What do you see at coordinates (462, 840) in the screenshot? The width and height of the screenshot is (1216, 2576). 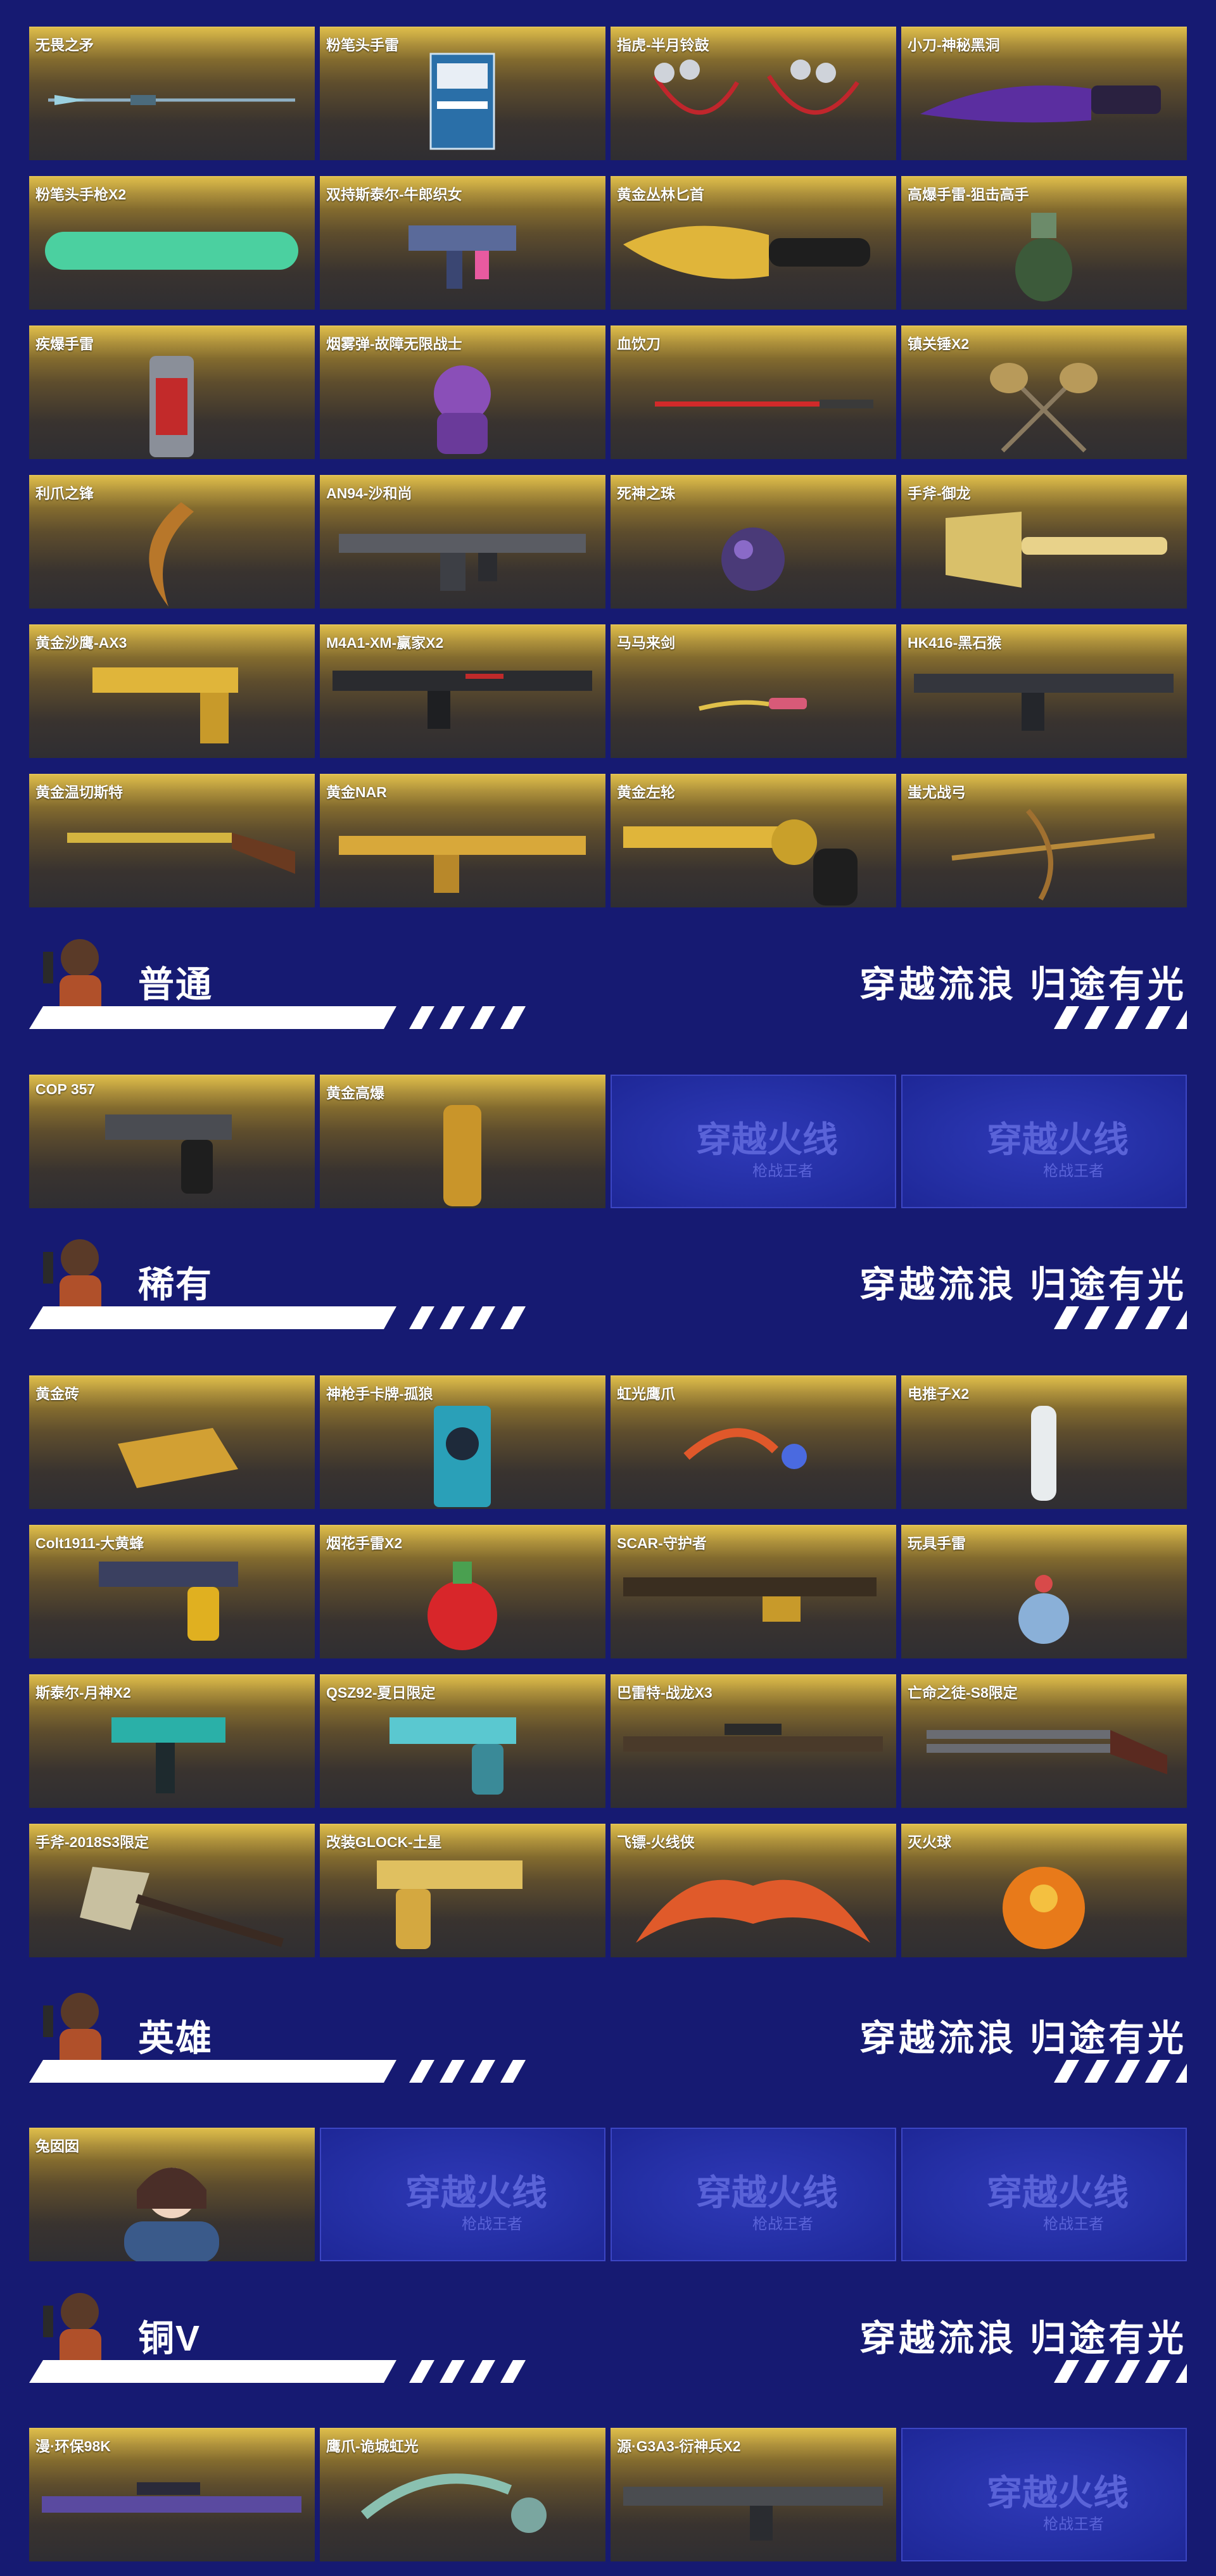 I see `item-card: 黄金NAR` at bounding box center [462, 840].